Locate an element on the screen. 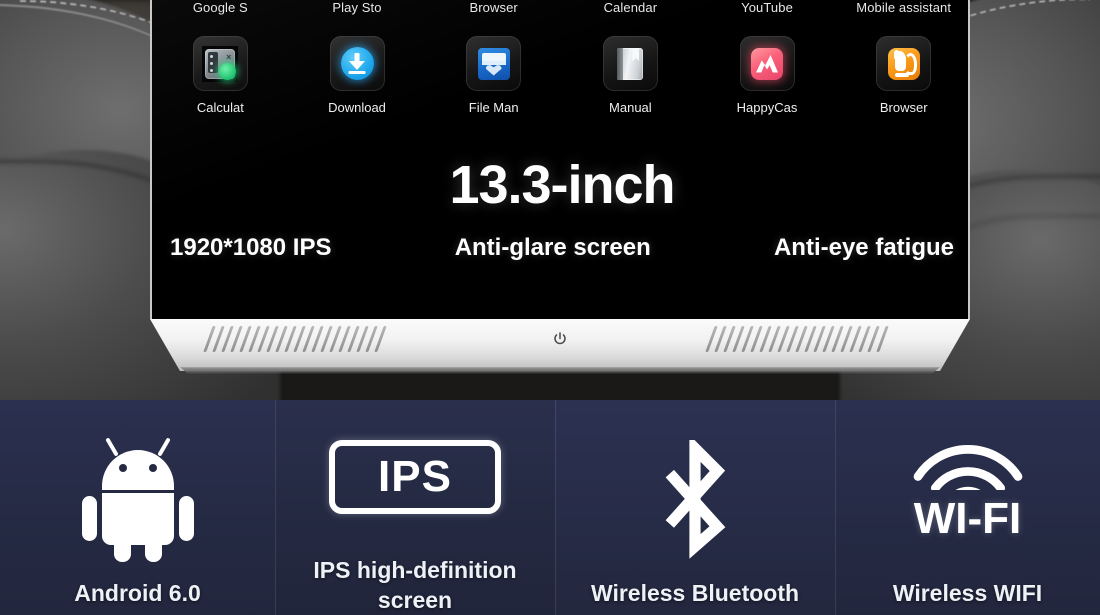 The height and width of the screenshot is (615, 1100). ips-badge-text: IPS is located at coordinates (415, 476).